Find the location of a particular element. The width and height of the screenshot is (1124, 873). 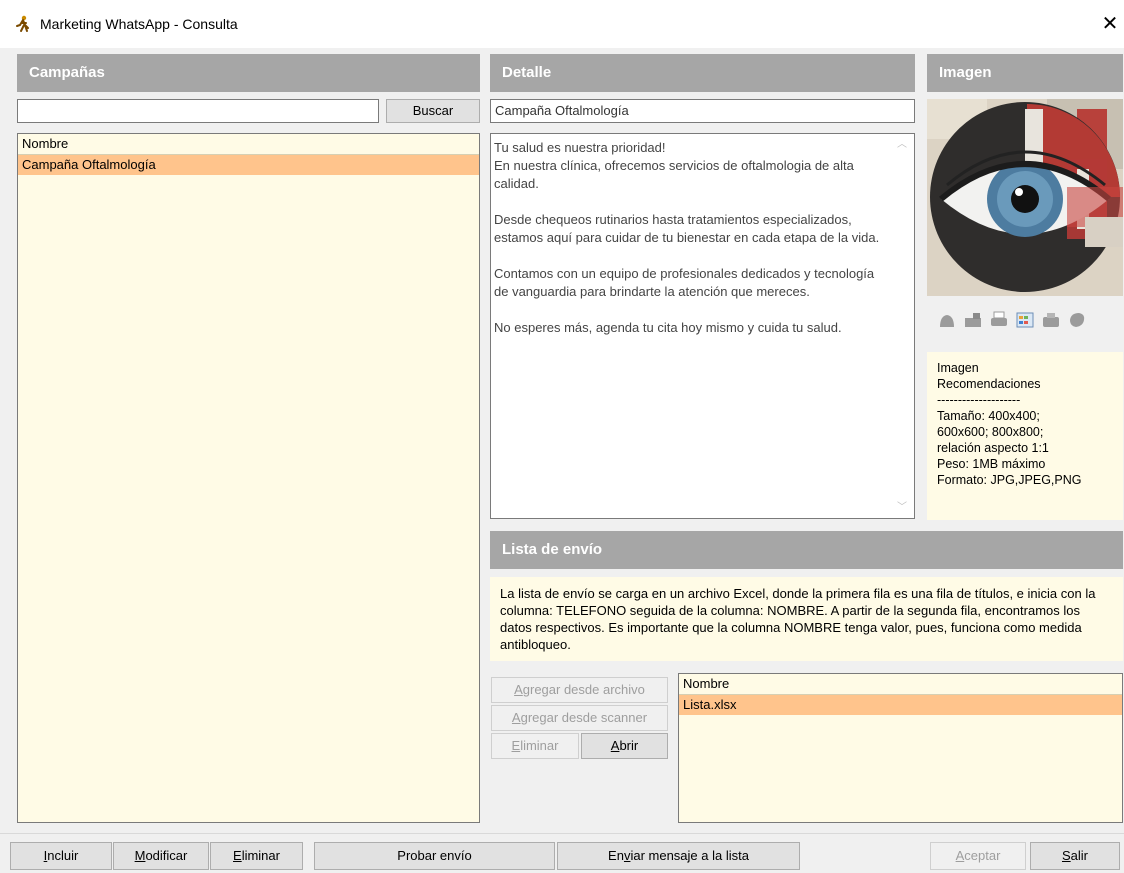

add-from-scanner-button: Agregar desde scanner is located at coordinates (579, 718).